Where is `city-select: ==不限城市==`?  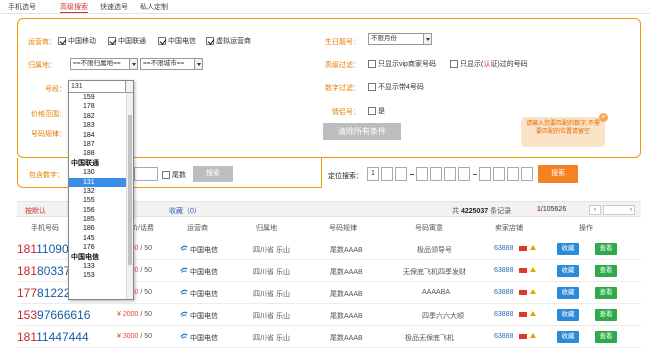
city-select: ==不限城市== is located at coordinates (171, 64).